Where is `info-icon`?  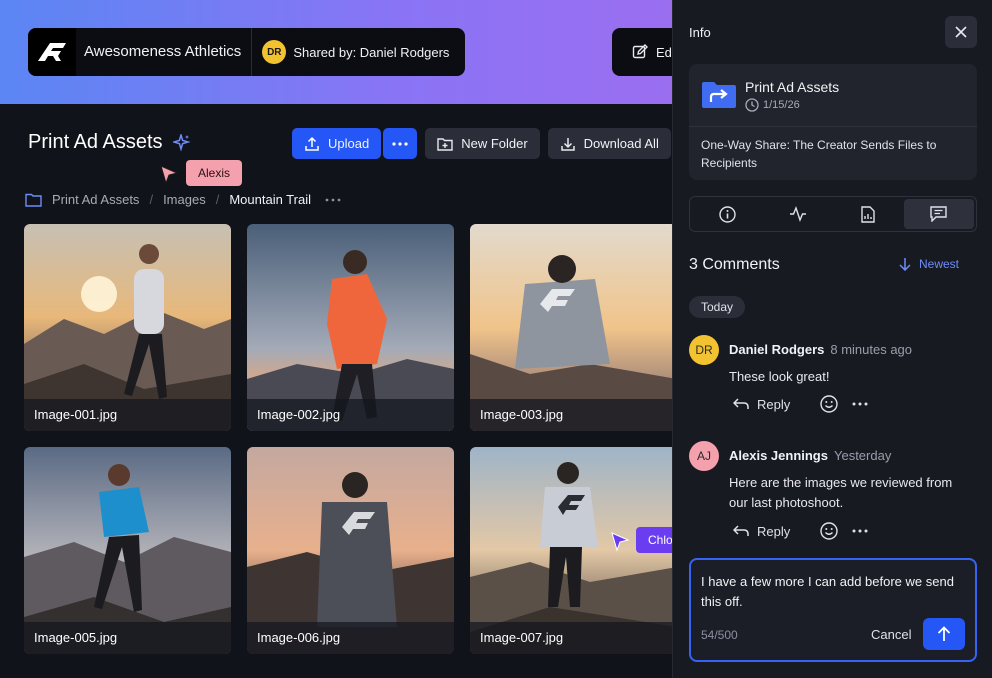
info-icon is located at coordinates (727, 214).